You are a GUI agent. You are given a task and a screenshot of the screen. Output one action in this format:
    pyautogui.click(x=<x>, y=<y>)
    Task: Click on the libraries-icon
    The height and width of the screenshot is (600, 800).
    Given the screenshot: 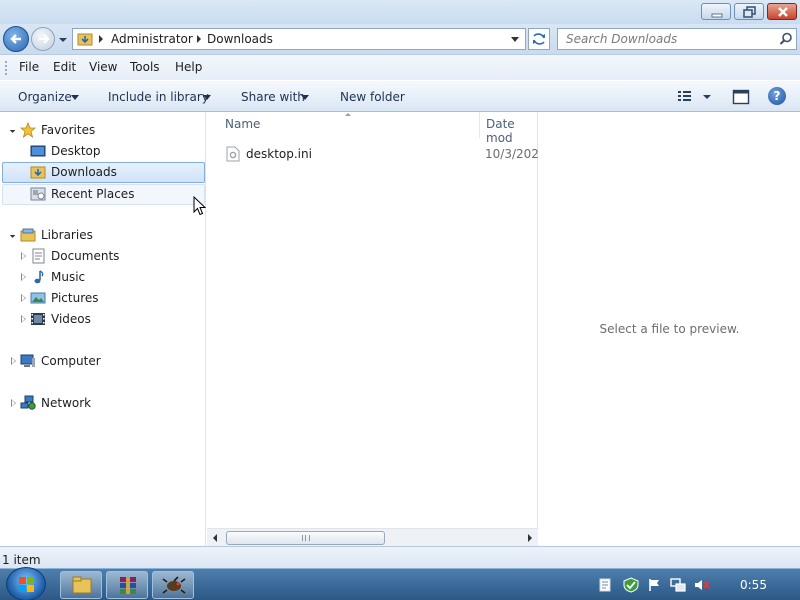 What is the action you would take?
    pyautogui.click(x=28, y=235)
    